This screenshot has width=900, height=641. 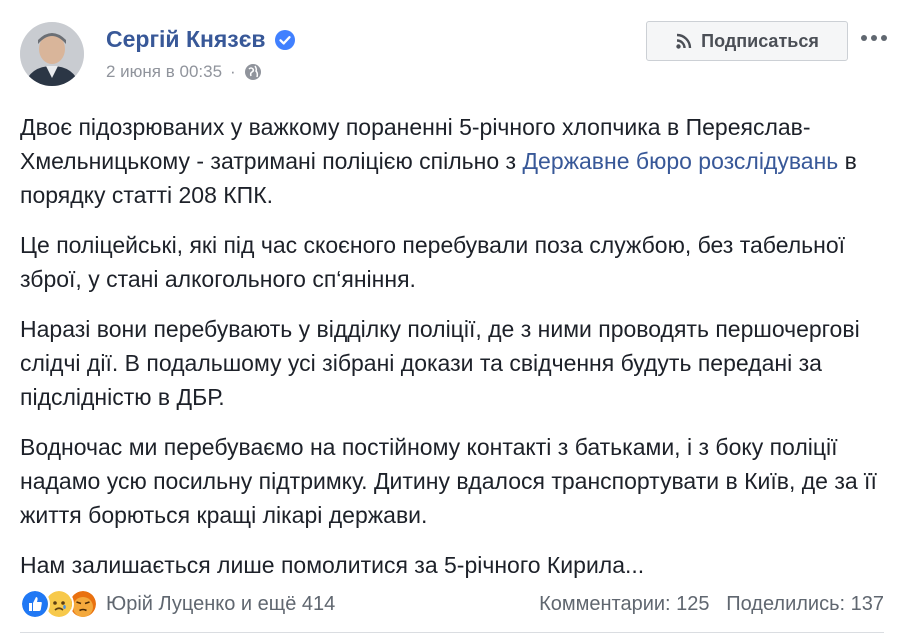 What do you see at coordinates (164, 72) in the screenshot?
I see `post-timestamp: 2 июня в 00:35` at bounding box center [164, 72].